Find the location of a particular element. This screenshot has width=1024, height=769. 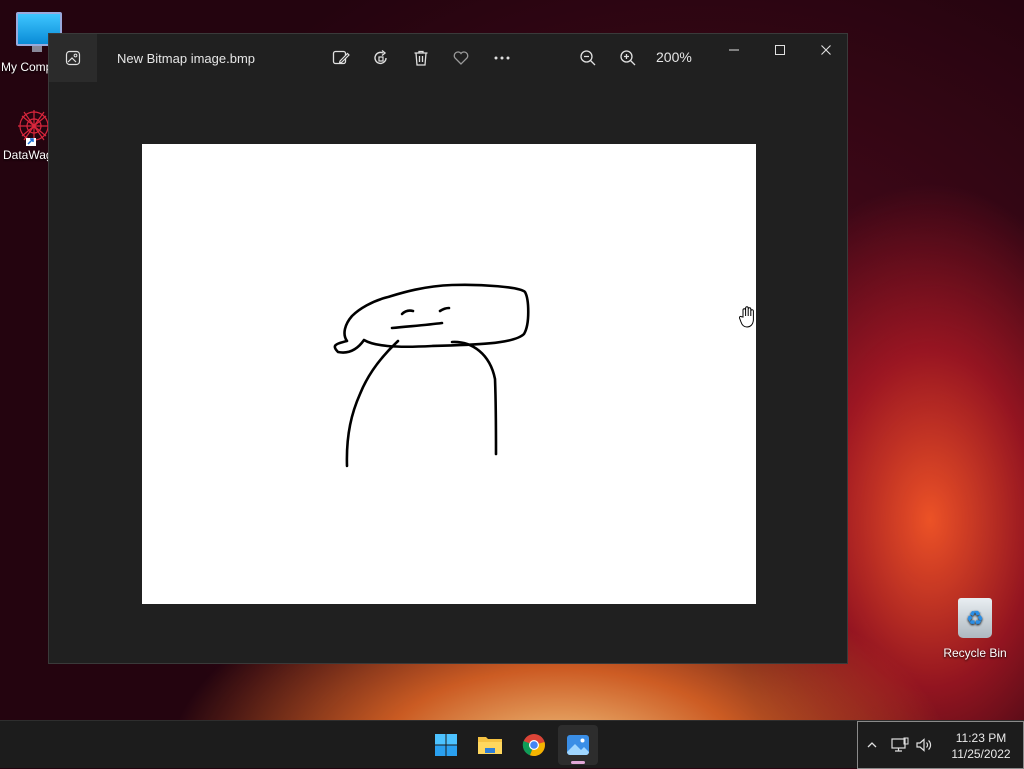

desktop-icon-recycle-bin: ♻ Recycle Bin is located at coordinates (975, 629).